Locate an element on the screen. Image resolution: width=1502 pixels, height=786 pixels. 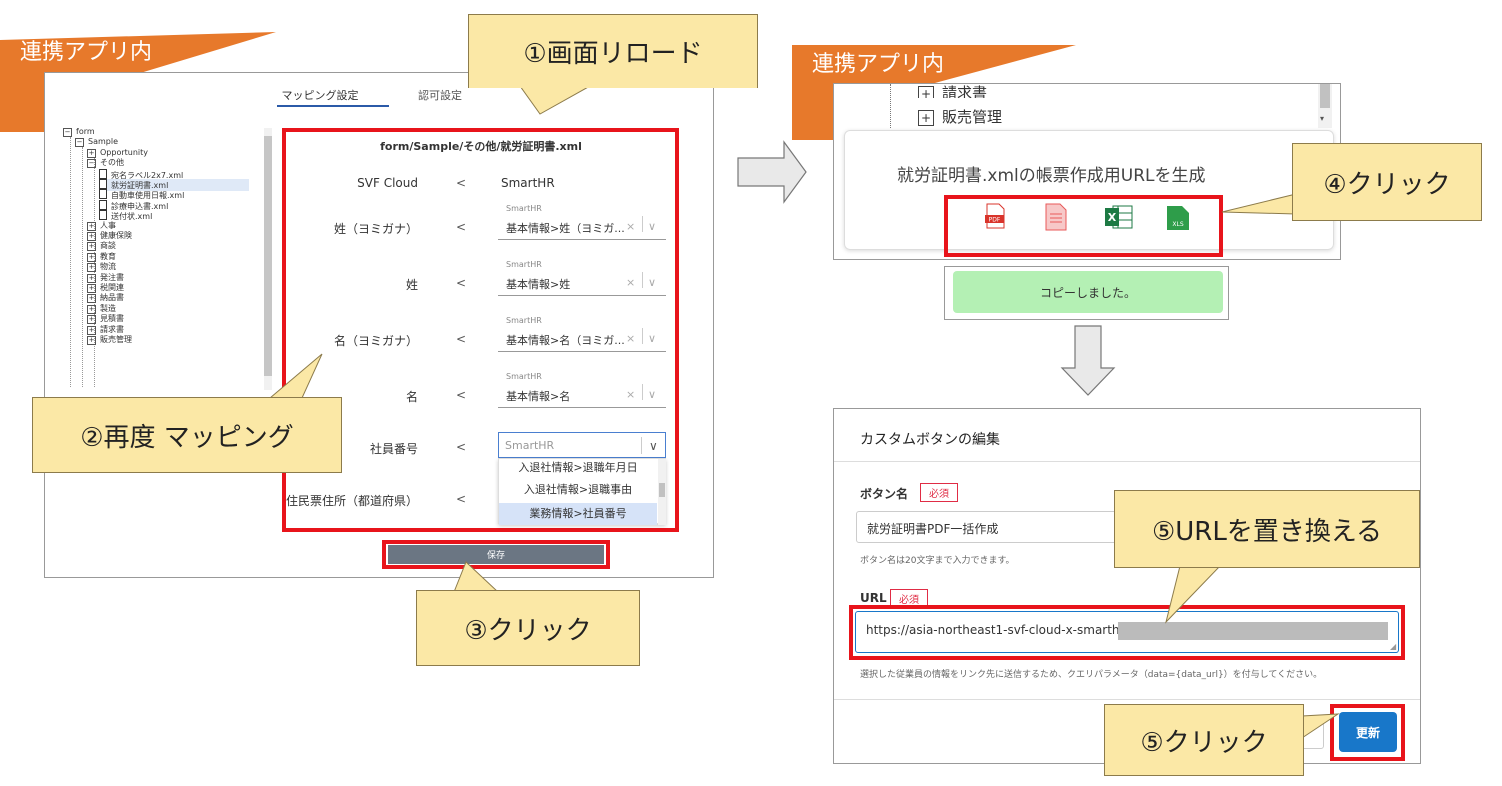
mapping-select: SmartHR 基本情報>名 × ∨ is located at coordinates (582, 389).